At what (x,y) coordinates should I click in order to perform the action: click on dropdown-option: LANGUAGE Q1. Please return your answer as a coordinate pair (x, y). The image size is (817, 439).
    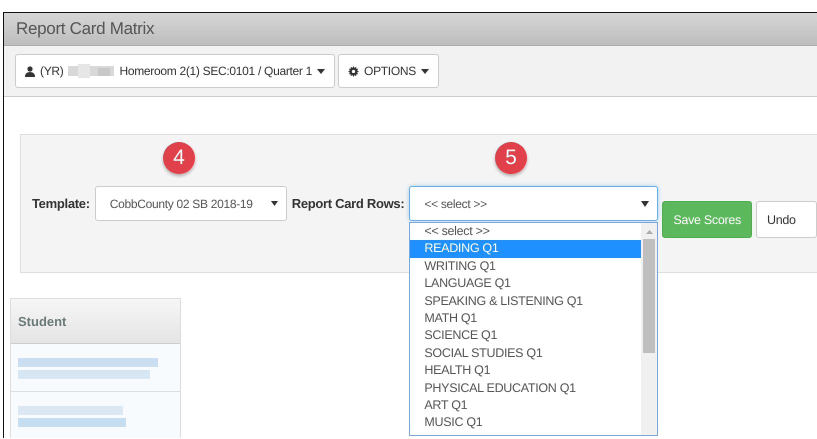
    Looking at the image, I should click on (526, 284).